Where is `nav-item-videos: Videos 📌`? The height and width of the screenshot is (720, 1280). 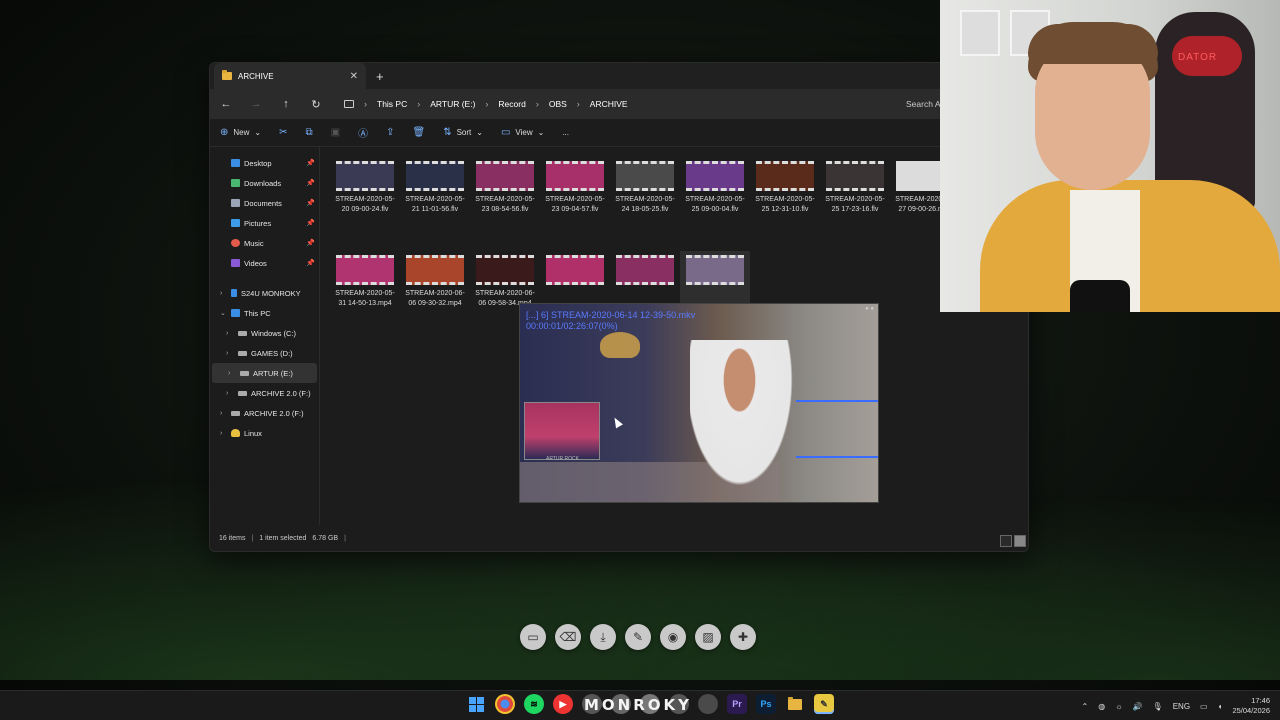 nav-item-videos: Videos 📌 is located at coordinates (264, 263).